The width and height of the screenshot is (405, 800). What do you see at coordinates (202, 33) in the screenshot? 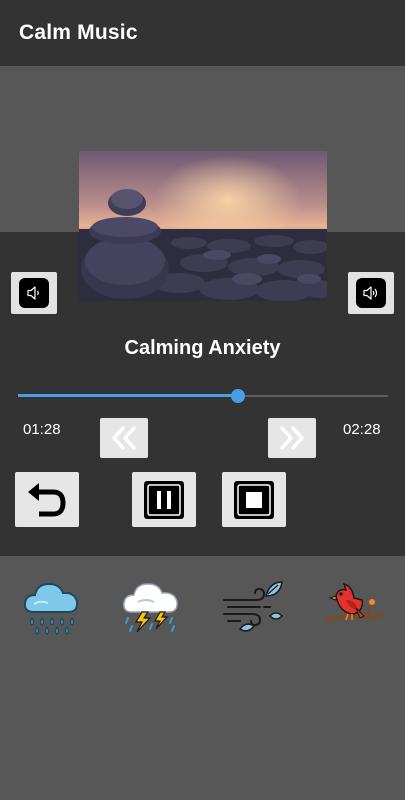
I see `app-bar: Calm Music` at bounding box center [202, 33].